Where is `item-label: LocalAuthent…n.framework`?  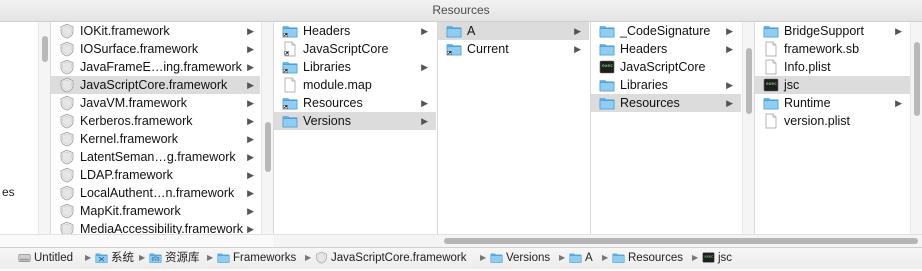 item-label: LocalAuthent…n.framework is located at coordinates (157, 193).